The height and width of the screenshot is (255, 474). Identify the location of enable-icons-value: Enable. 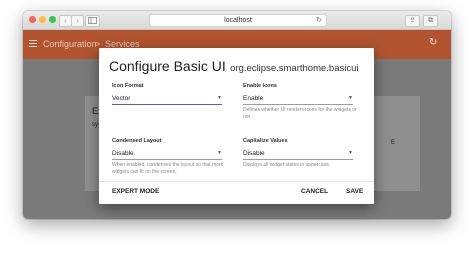
(253, 98).